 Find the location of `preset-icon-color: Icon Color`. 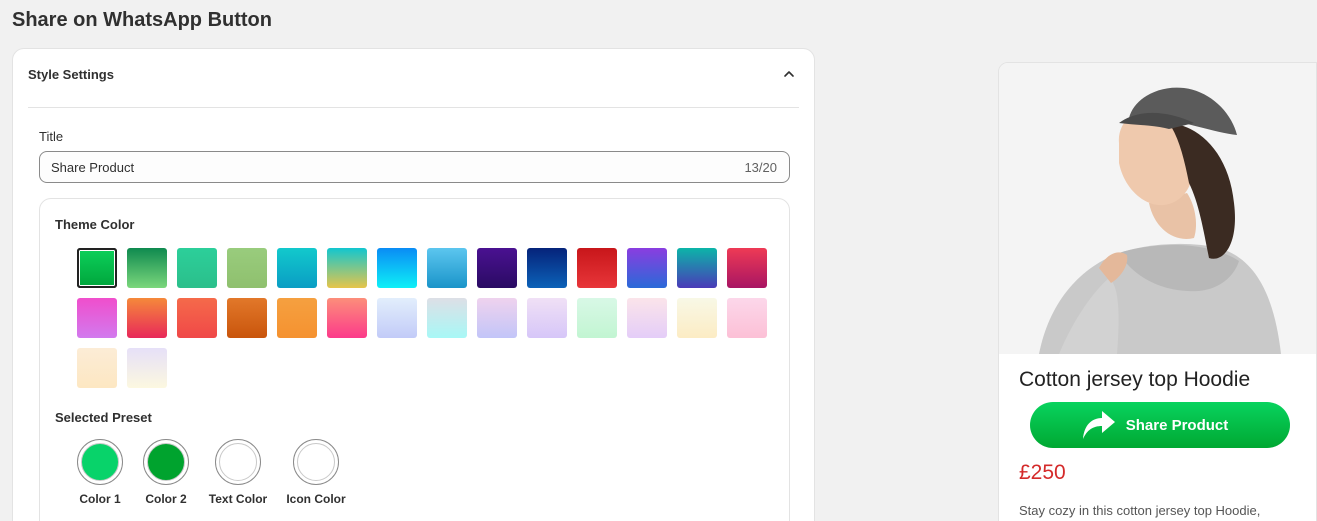

preset-icon-color: Icon Color is located at coordinates (316, 472).